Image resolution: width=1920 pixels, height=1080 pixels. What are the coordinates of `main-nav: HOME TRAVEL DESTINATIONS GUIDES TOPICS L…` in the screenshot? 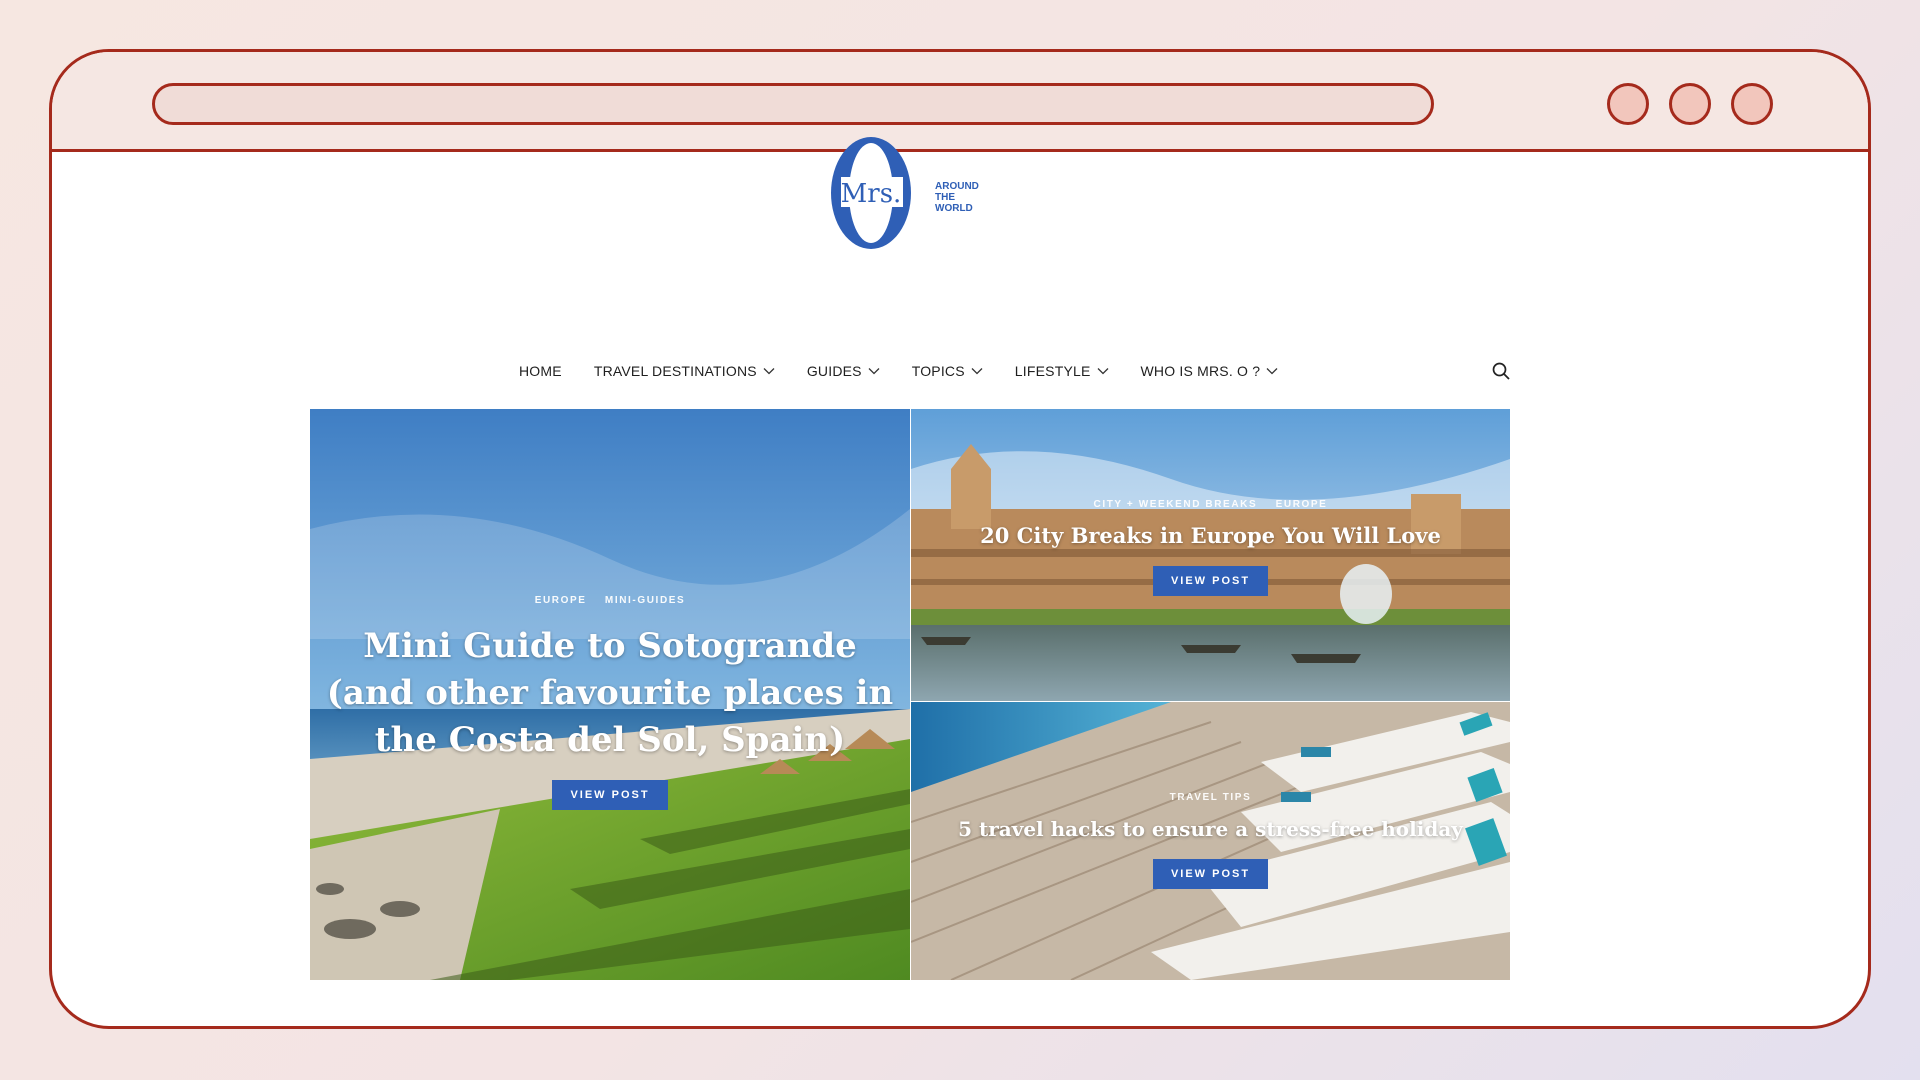 It's located at (914, 371).